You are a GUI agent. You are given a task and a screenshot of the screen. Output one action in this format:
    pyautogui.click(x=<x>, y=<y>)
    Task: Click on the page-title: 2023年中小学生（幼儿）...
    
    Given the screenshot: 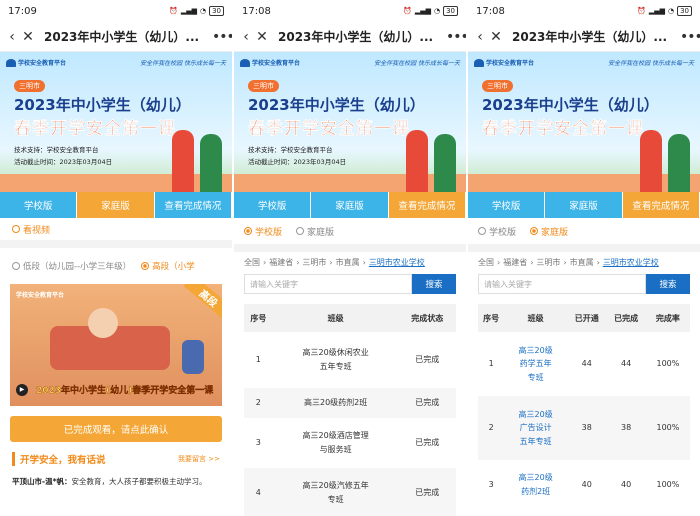 What is the action you would take?
    pyautogui.click(x=122, y=37)
    